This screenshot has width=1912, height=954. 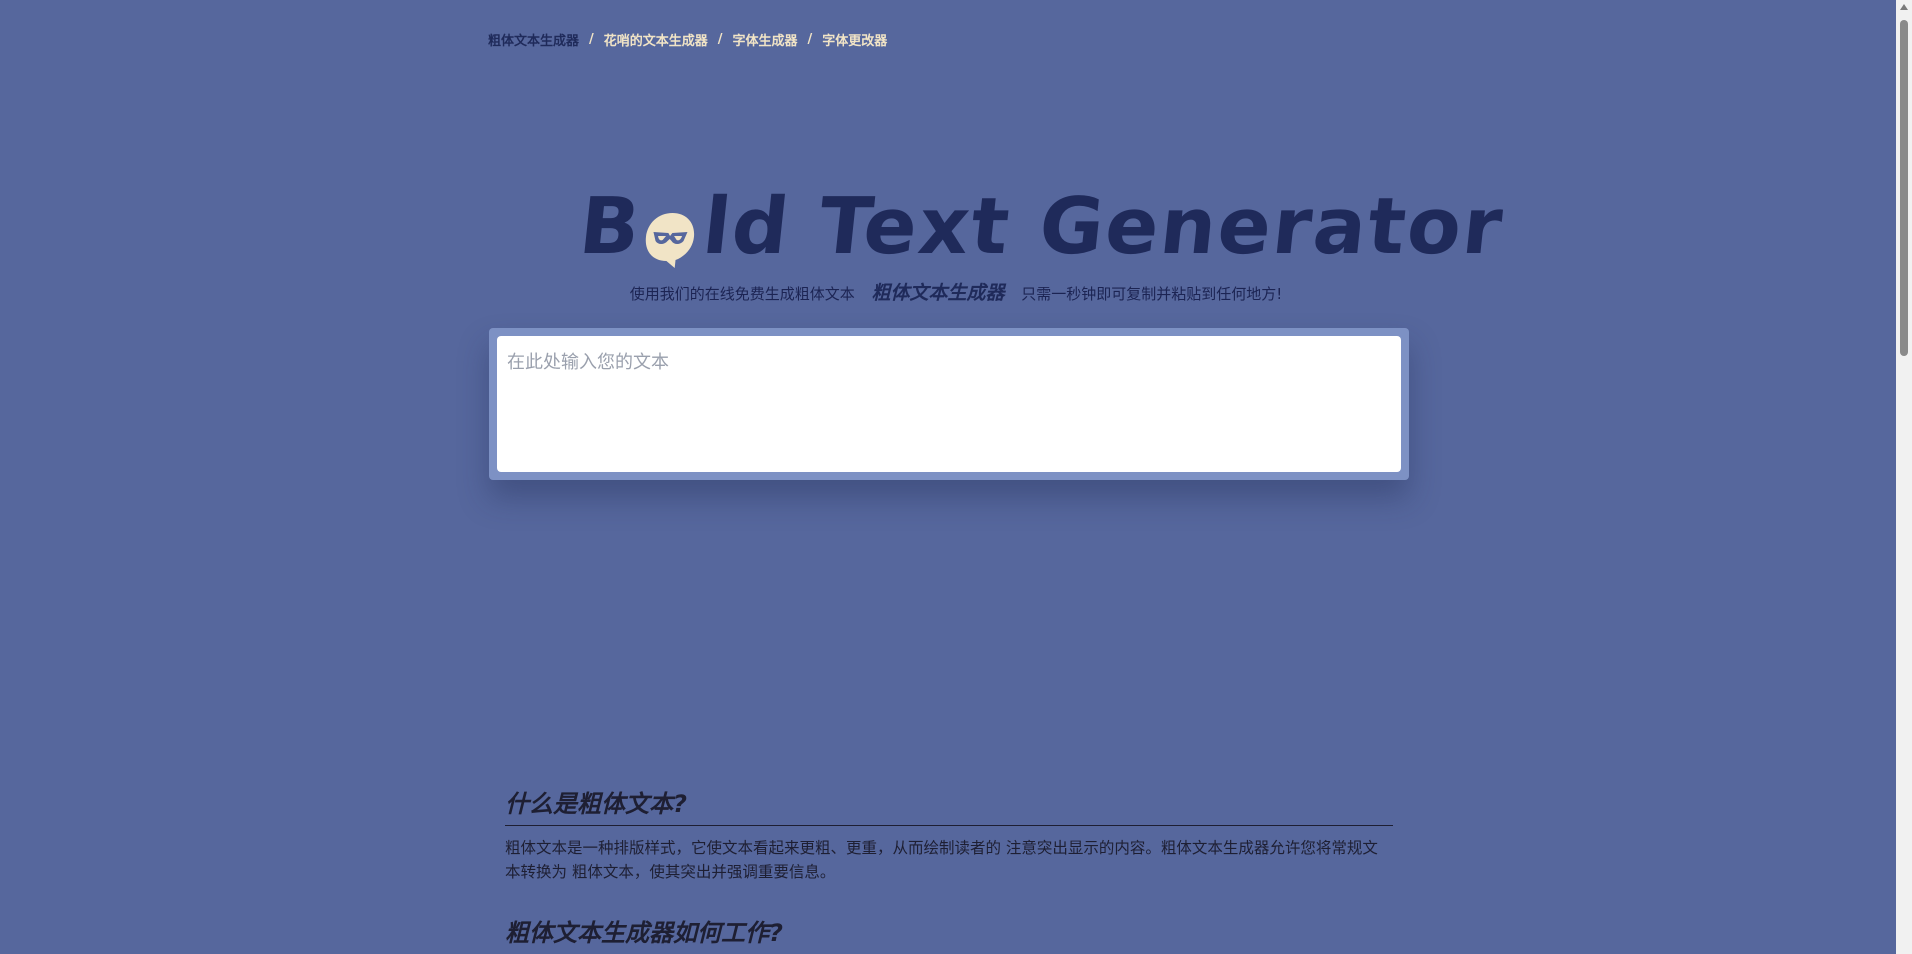 I want to click on section-how-it-works: 粗体文本生成器如何工作?, so click(x=949, y=933).